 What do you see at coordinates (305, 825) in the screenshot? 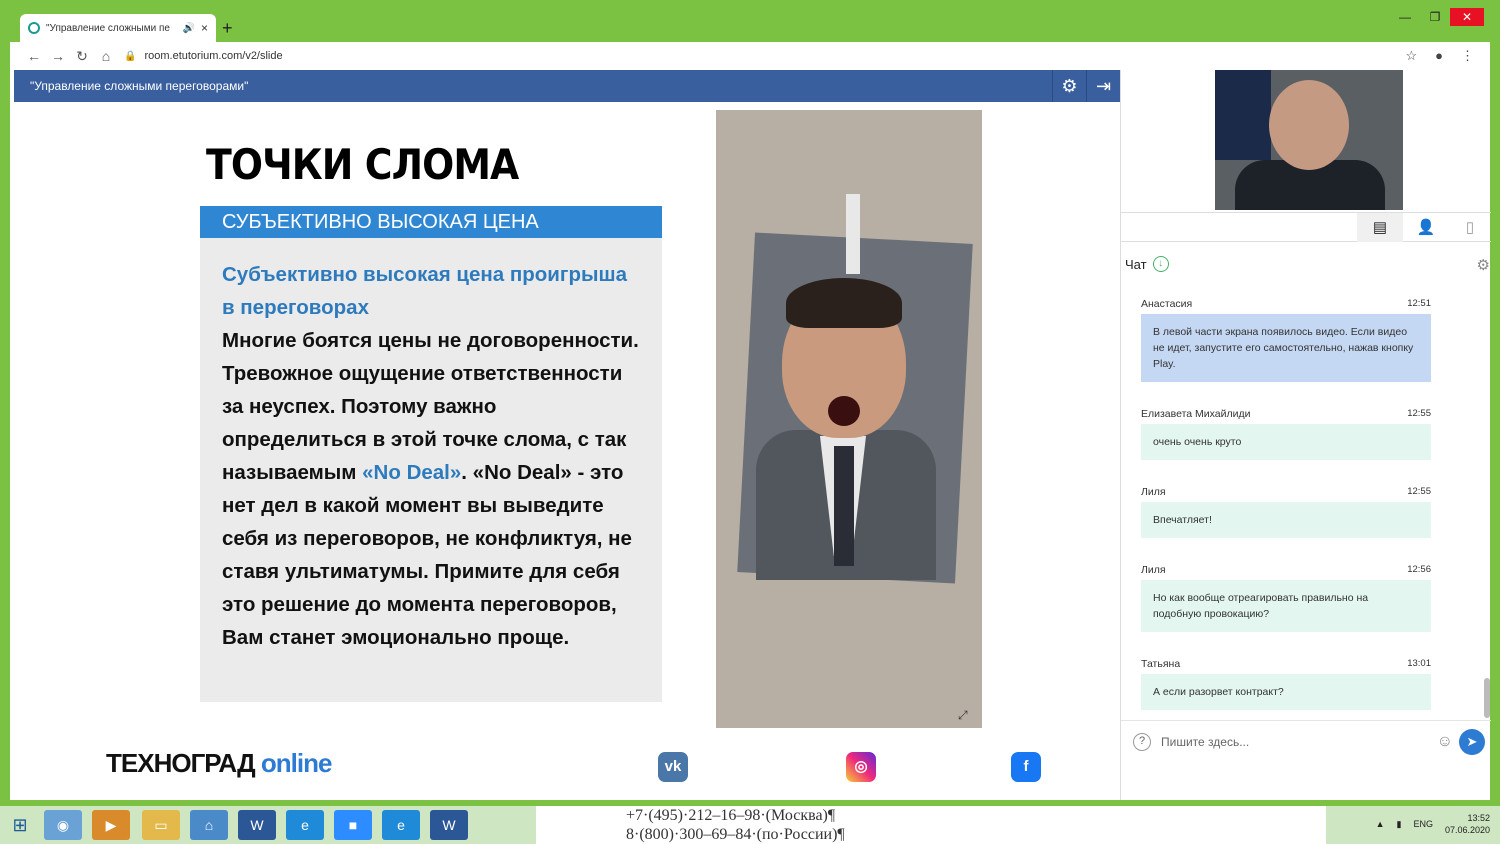
I see `ie-icon: e` at bounding box center [305, 825].